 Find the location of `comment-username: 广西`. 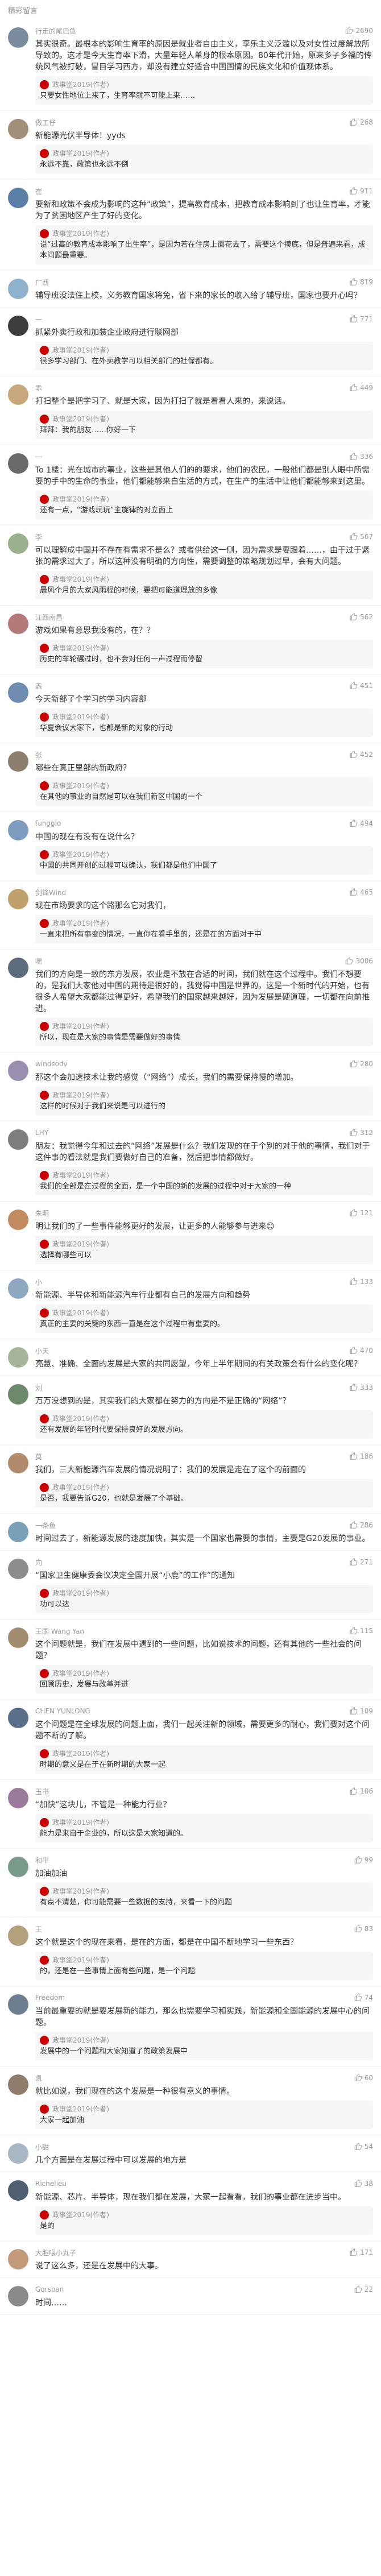

comment-username: 广西 is located at coordinates (42, 282).